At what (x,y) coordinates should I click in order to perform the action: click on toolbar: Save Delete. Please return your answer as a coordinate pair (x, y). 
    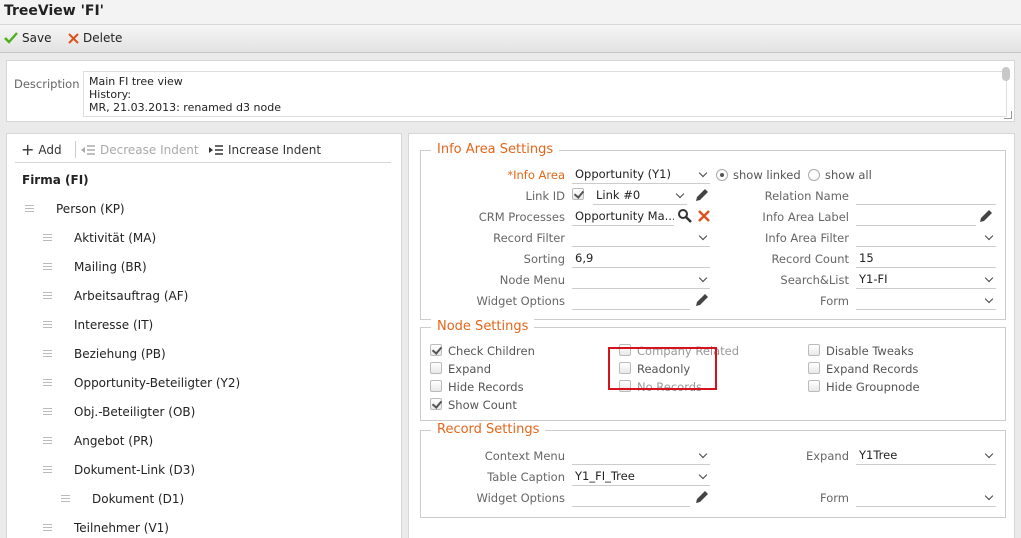
    Looking at the image, I should click on (510, 39).